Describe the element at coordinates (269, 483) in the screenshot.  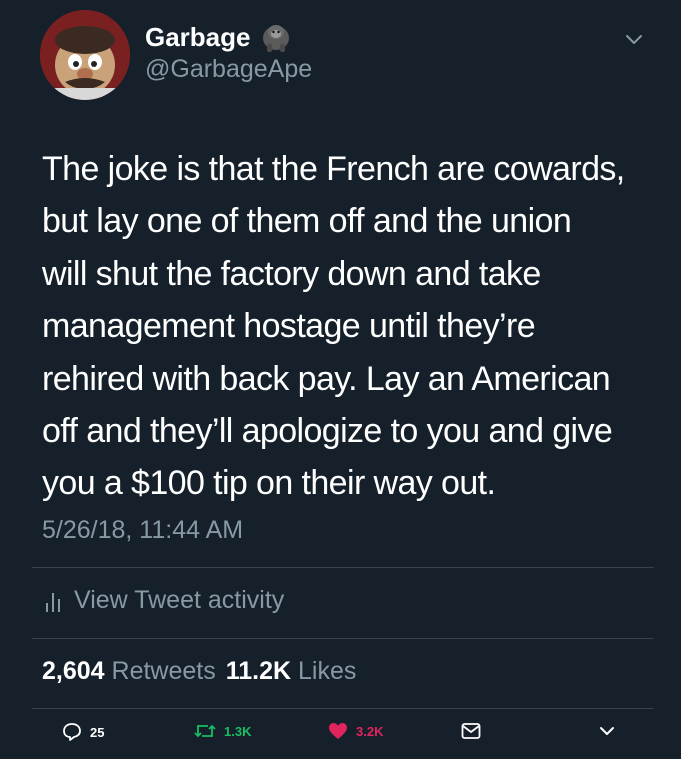
I see `tweet-line: you a $100 tip on their way out.` at that location.